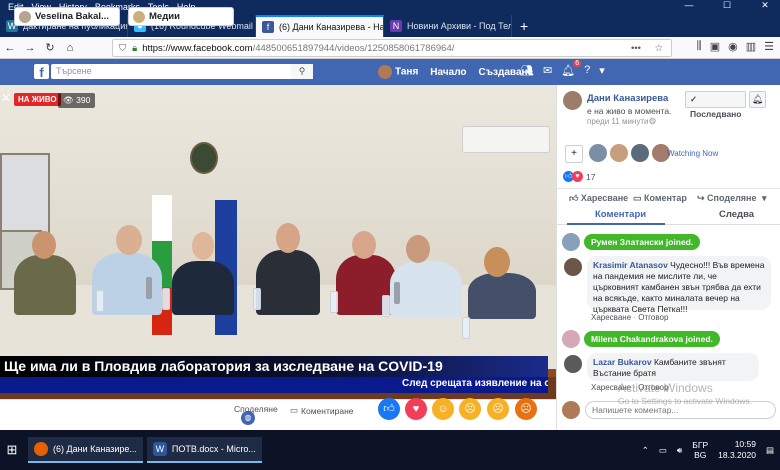 This screenshot has height=470, width=780. What do you see at coordinates (77, 100) in the screenshot?
I see `viewer-count: 👁︎ 390` at bounding box center [77, 100].